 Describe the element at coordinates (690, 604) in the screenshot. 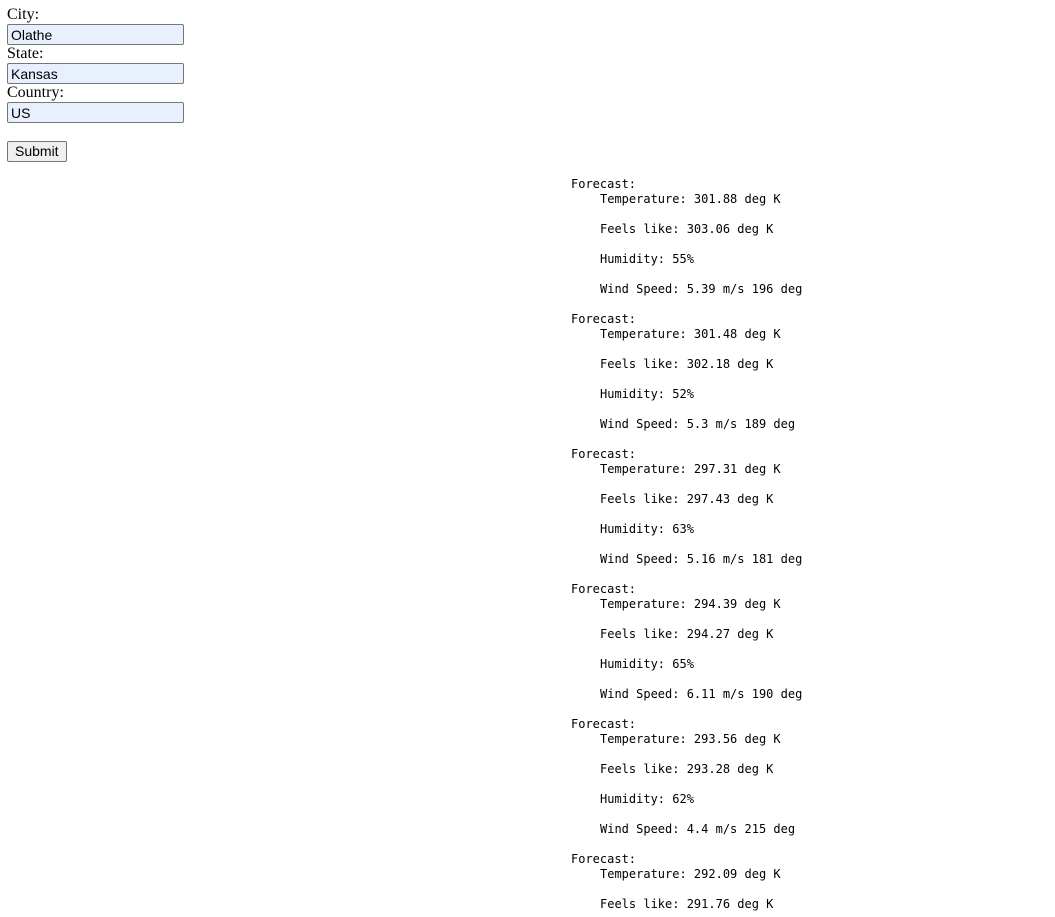

I see `forecast-temperature: Temperature: 294.39 deg K` at that location.